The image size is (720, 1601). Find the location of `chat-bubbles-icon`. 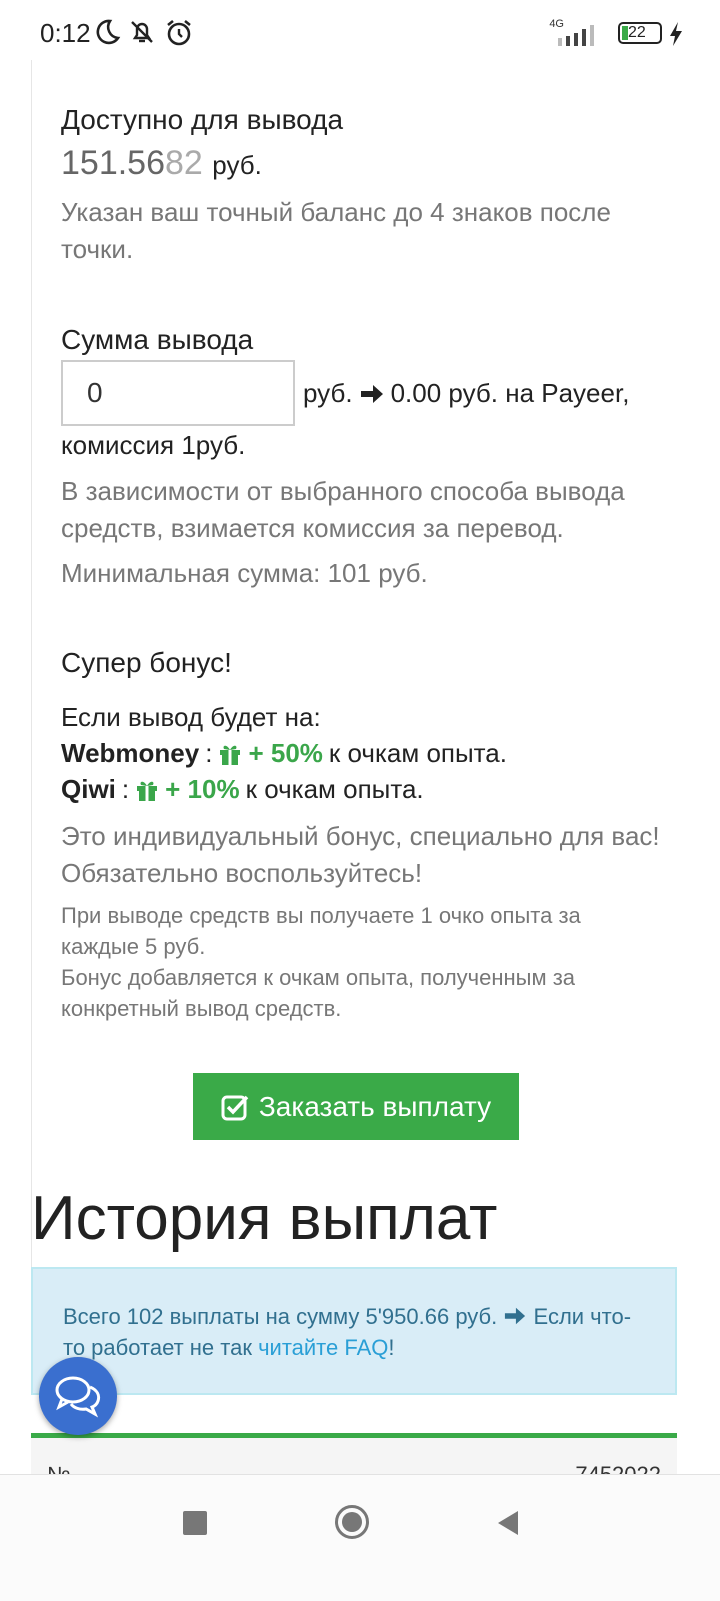

chat-bubbles-icon is located at coordinates (78, 1397).